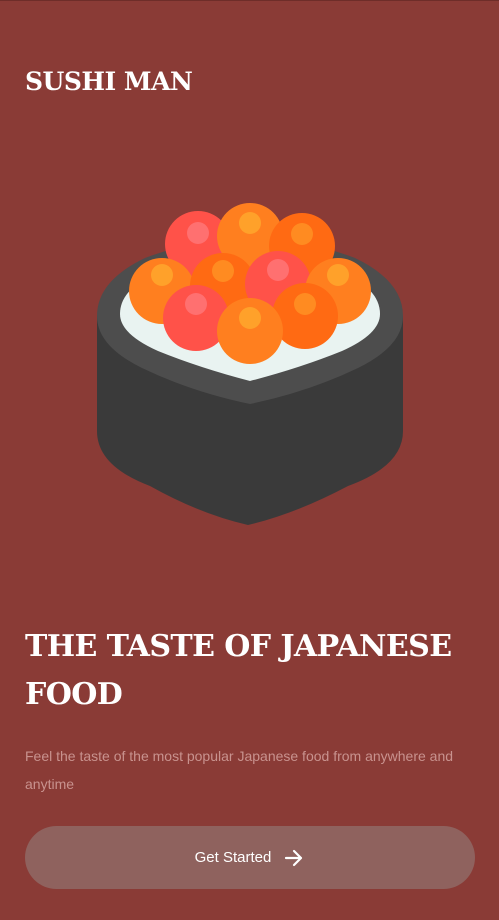 This screenshot has height=920, width=499. I want to click on headline: THE TASTE OF JAPANESE FOOD, so click(238, 670).